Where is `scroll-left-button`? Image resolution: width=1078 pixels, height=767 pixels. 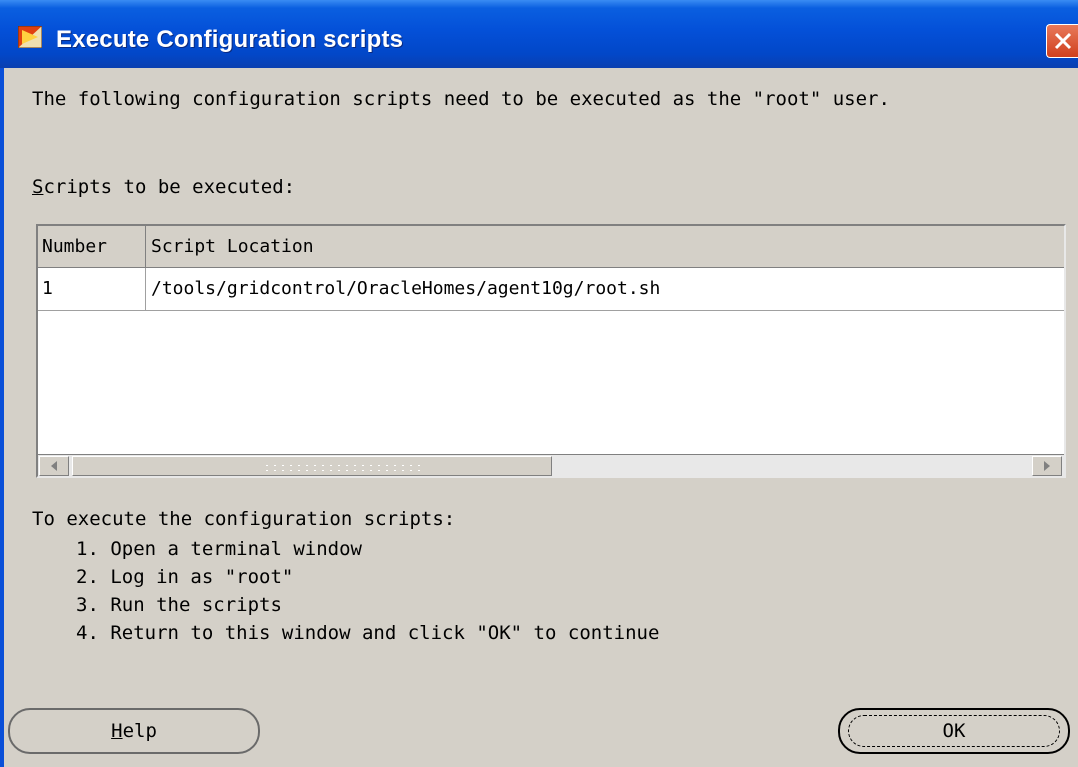 scroll-left-button is located at coordinates (54, 466).